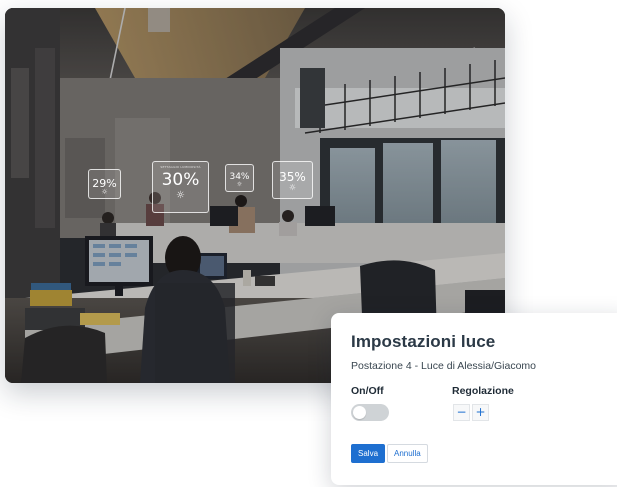 The image size is (617, 487). Describe the element at coordinates (292, 177) in the screenshot. I see `light-badge-value: 35%` at that location.